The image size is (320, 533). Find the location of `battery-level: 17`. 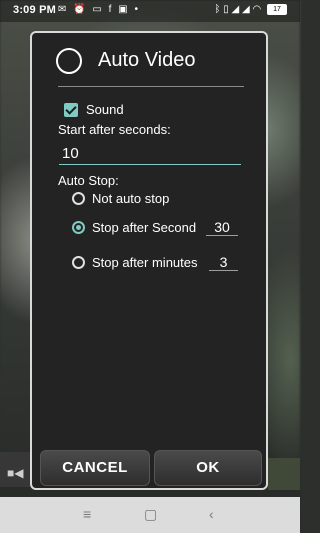

battery-level: 17 is located at coordinates (277, 9).